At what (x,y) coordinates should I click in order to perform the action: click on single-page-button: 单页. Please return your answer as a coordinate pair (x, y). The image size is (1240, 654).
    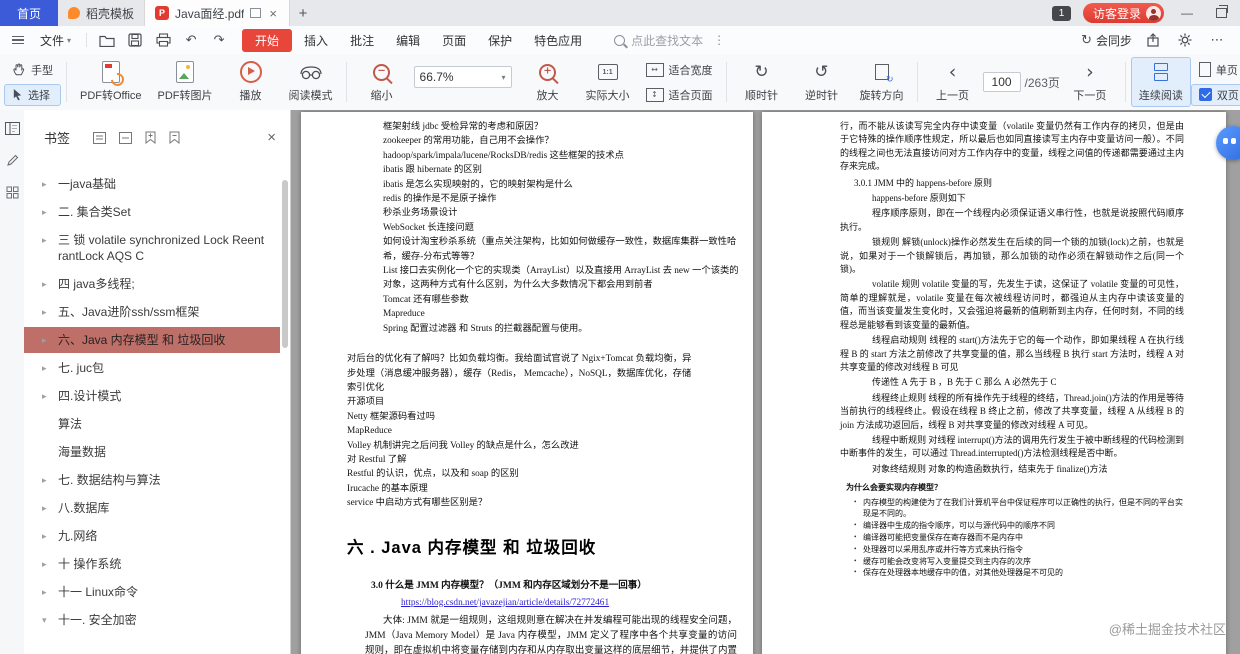
    Looking at the image, I should click on (1215, 70).